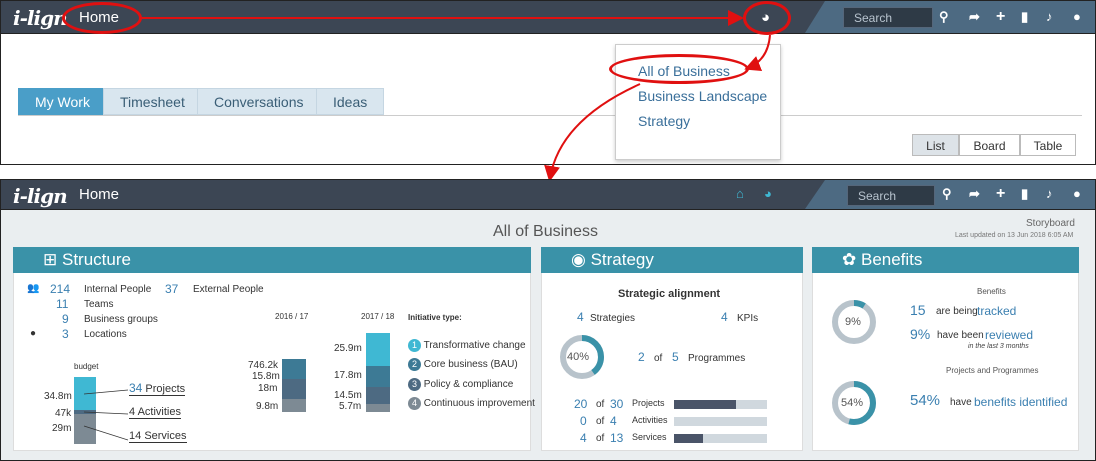 This screenshot has height=461, width=1096. What do you see at coordinates (471, 403) in the screenshot?
I see `initiative-item-4: 4 Continuous improvement` at bounding box center [471, 403].